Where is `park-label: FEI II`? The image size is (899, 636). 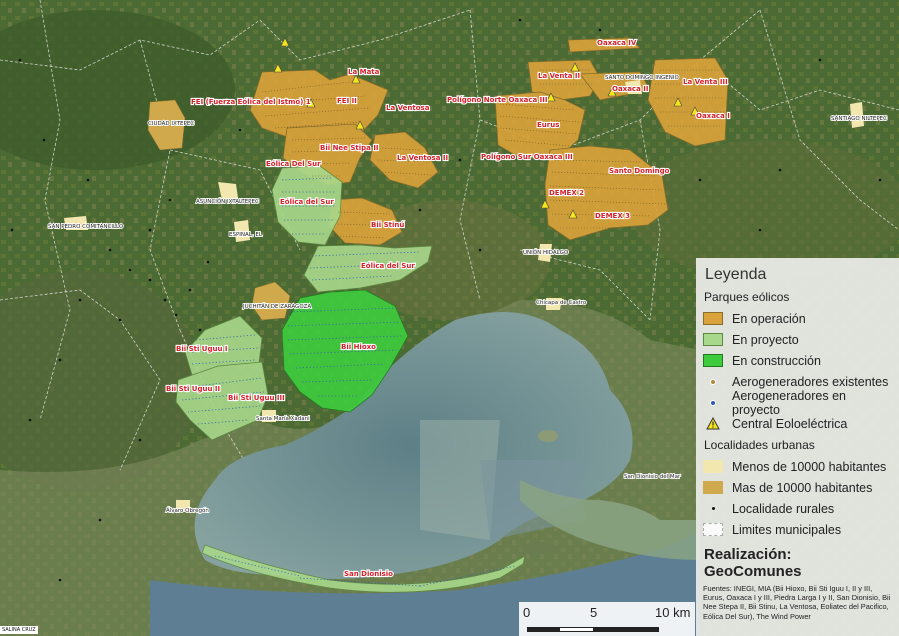 park-label: FEI II is located at coordinates (347, 101).